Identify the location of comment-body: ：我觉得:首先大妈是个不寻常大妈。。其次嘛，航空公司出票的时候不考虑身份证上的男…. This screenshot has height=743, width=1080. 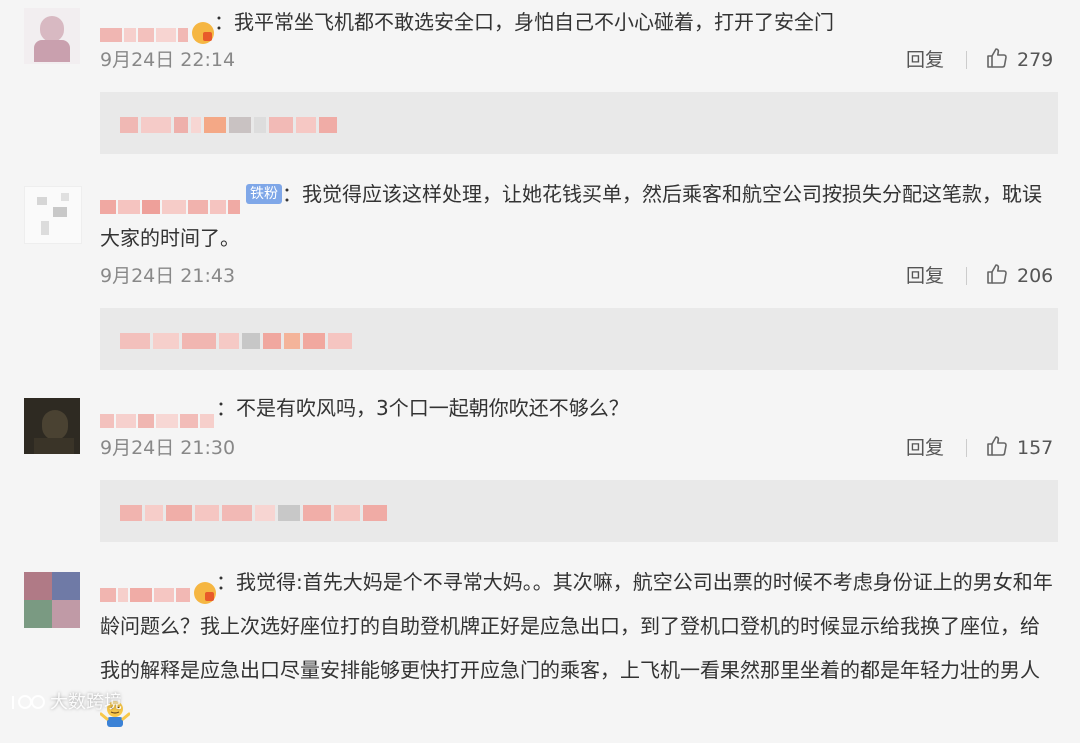
(576, 626).